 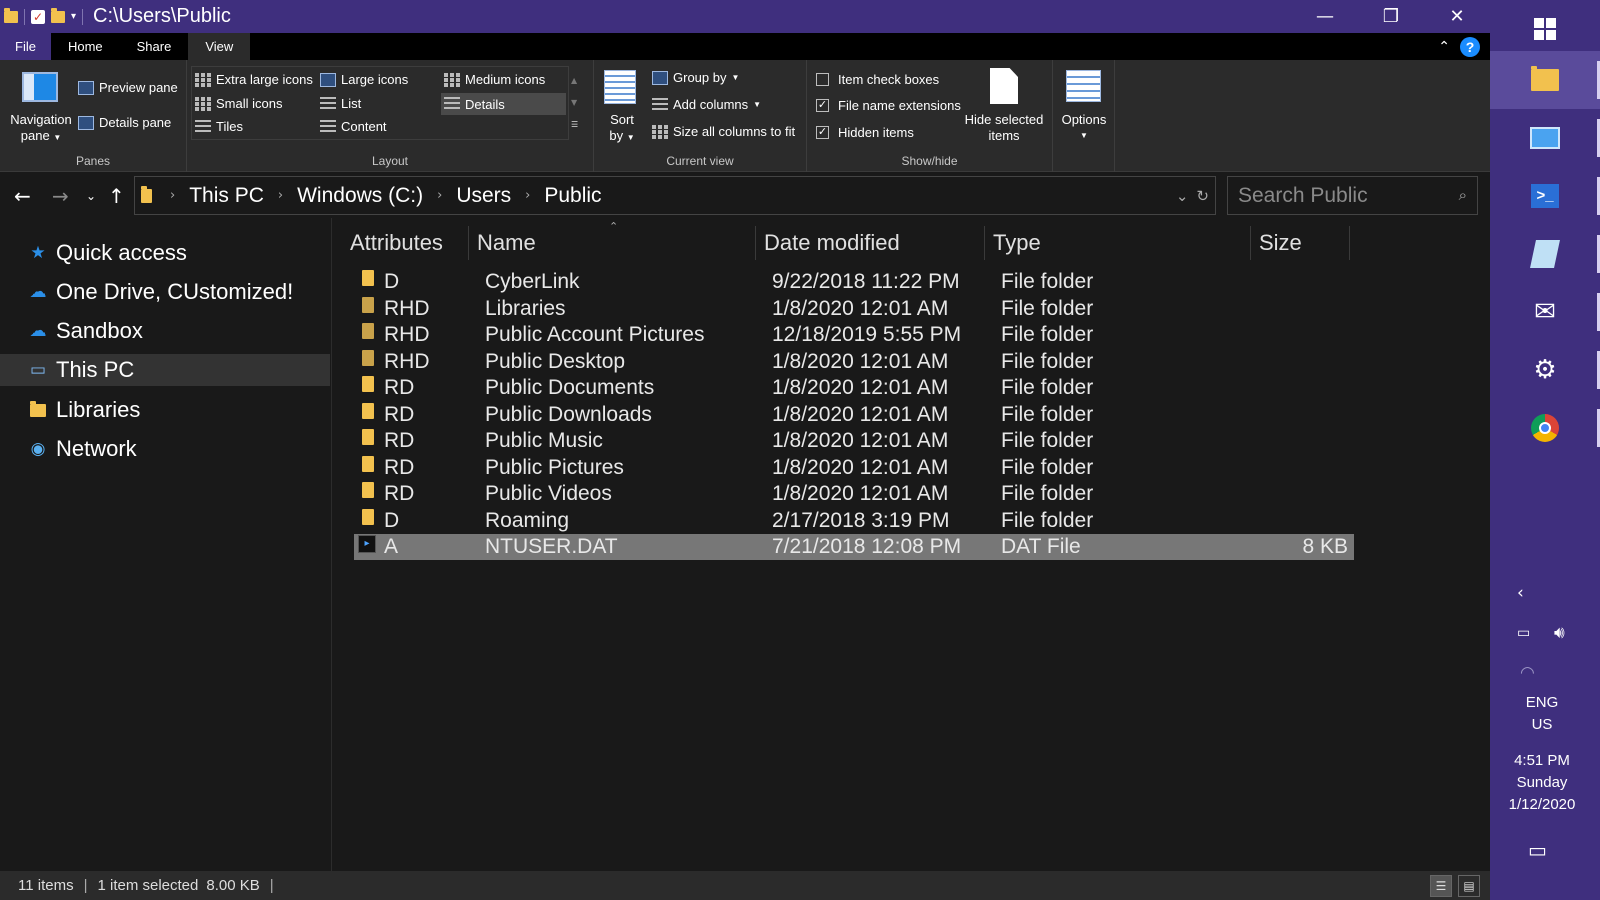 I want to click on divider, so click(x=83, y=16).